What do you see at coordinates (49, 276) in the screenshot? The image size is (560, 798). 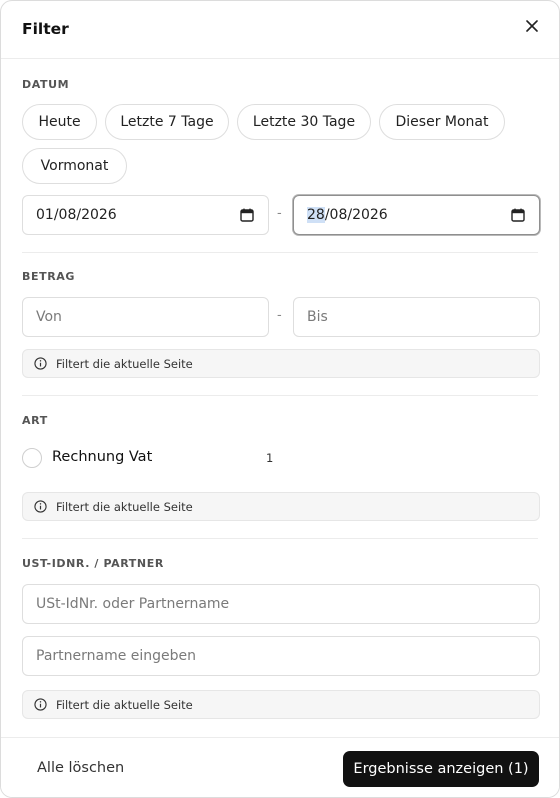 I see `section-label-betrag: BETRAG` at bounding box center [49, 276].